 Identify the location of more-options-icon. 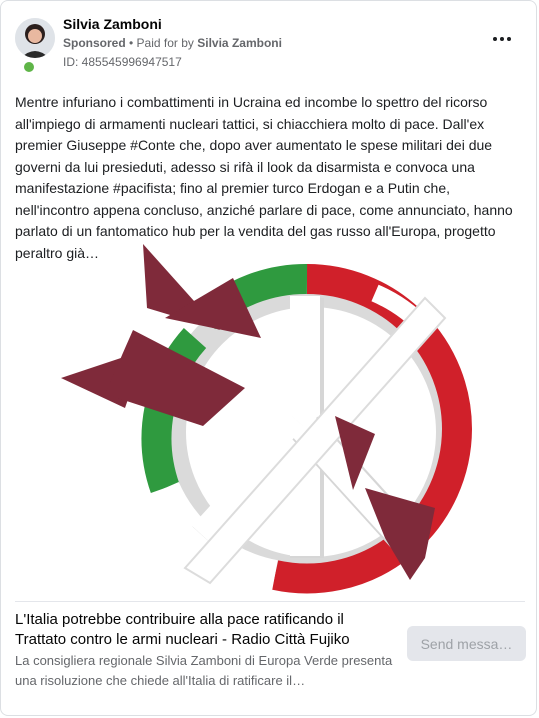
(502, 39).